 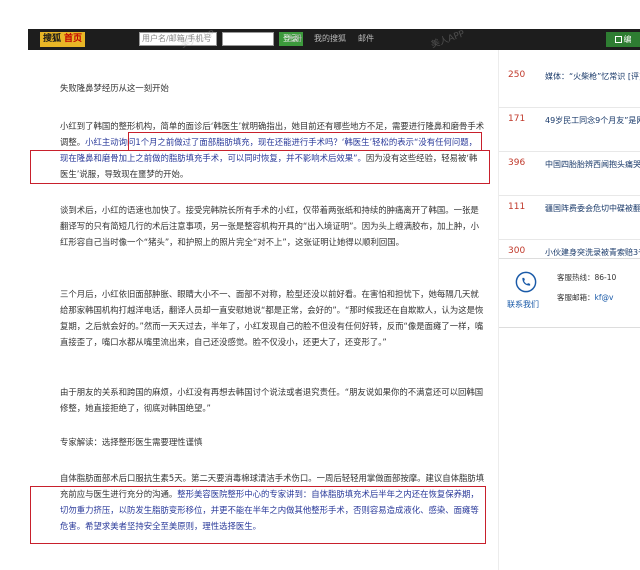 What do you see at coordinates (605, 277) in the screenshot?
I see `hotline-value: 86-10` at bounding box center [605, 277].